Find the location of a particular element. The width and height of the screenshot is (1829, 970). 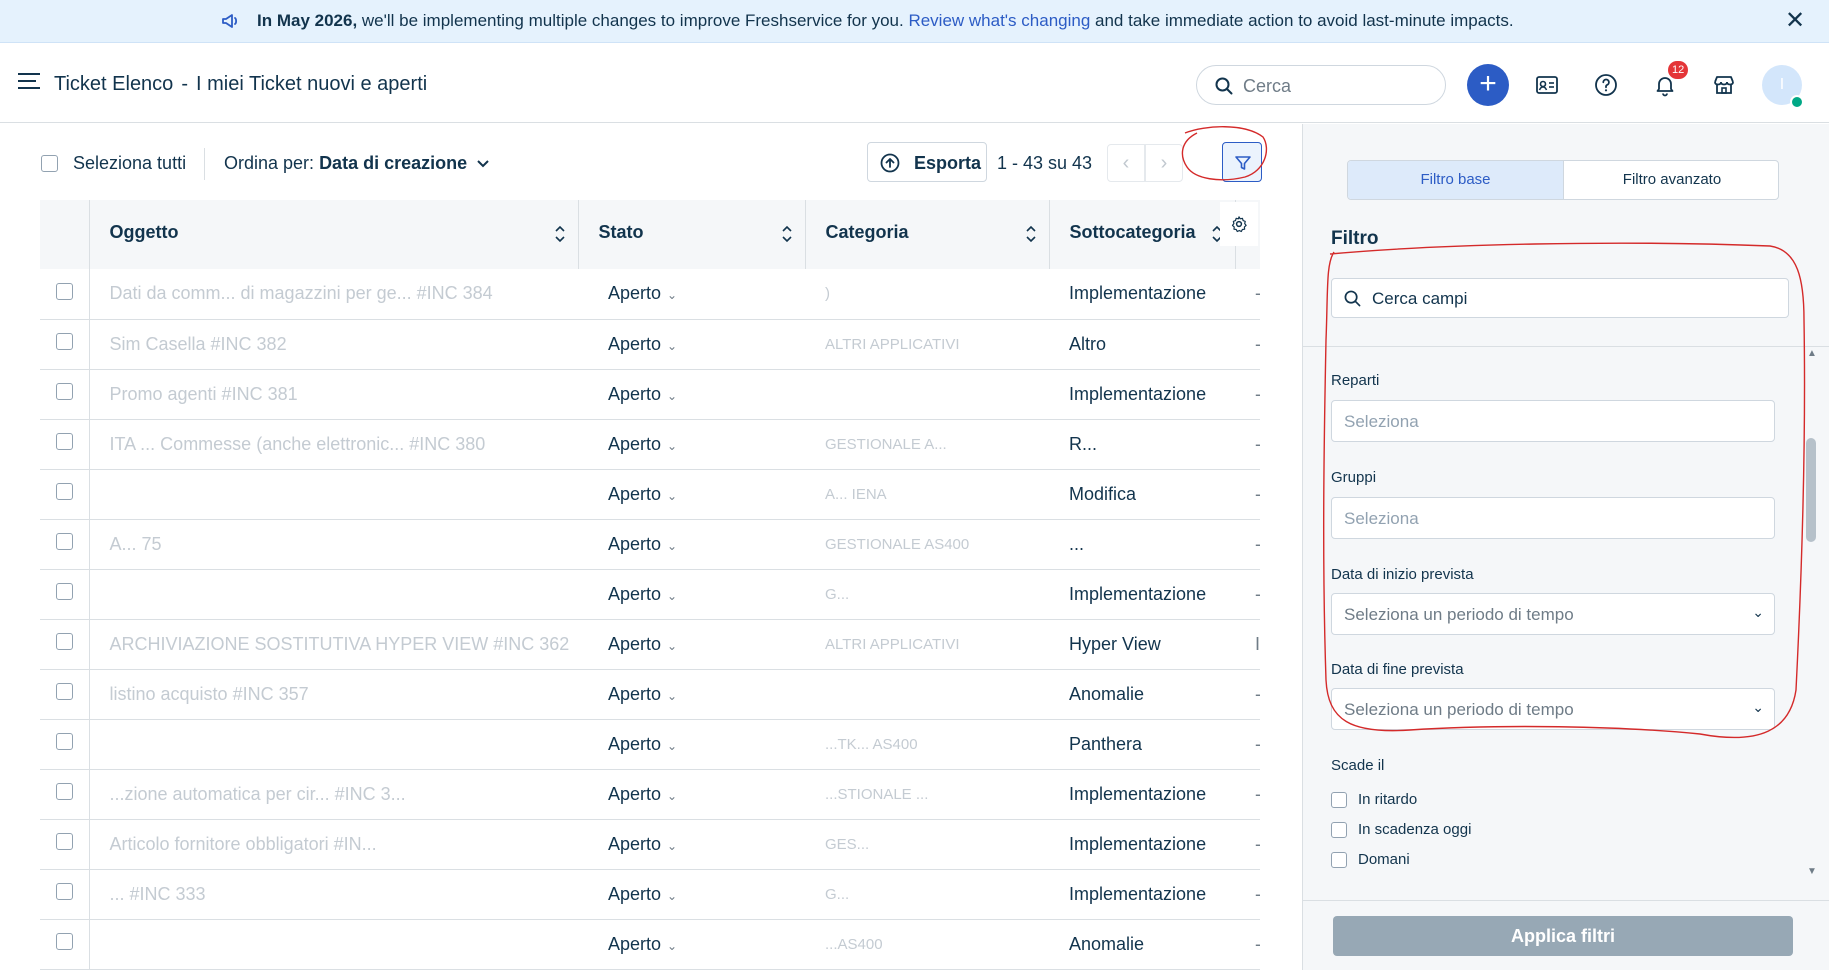

ticket-subject: A... 75 is located at coordinates (333, 544).